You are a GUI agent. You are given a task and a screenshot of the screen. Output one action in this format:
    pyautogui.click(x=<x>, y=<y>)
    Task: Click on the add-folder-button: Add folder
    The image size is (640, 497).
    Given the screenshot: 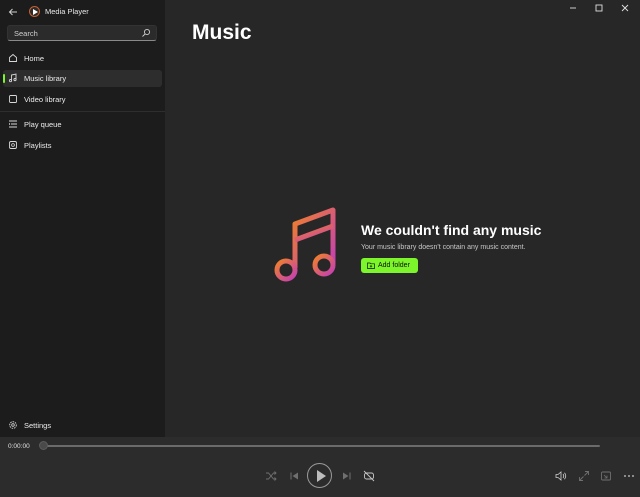 What is the action you would take?
    pyautogui.click(x=389, y=265)
    